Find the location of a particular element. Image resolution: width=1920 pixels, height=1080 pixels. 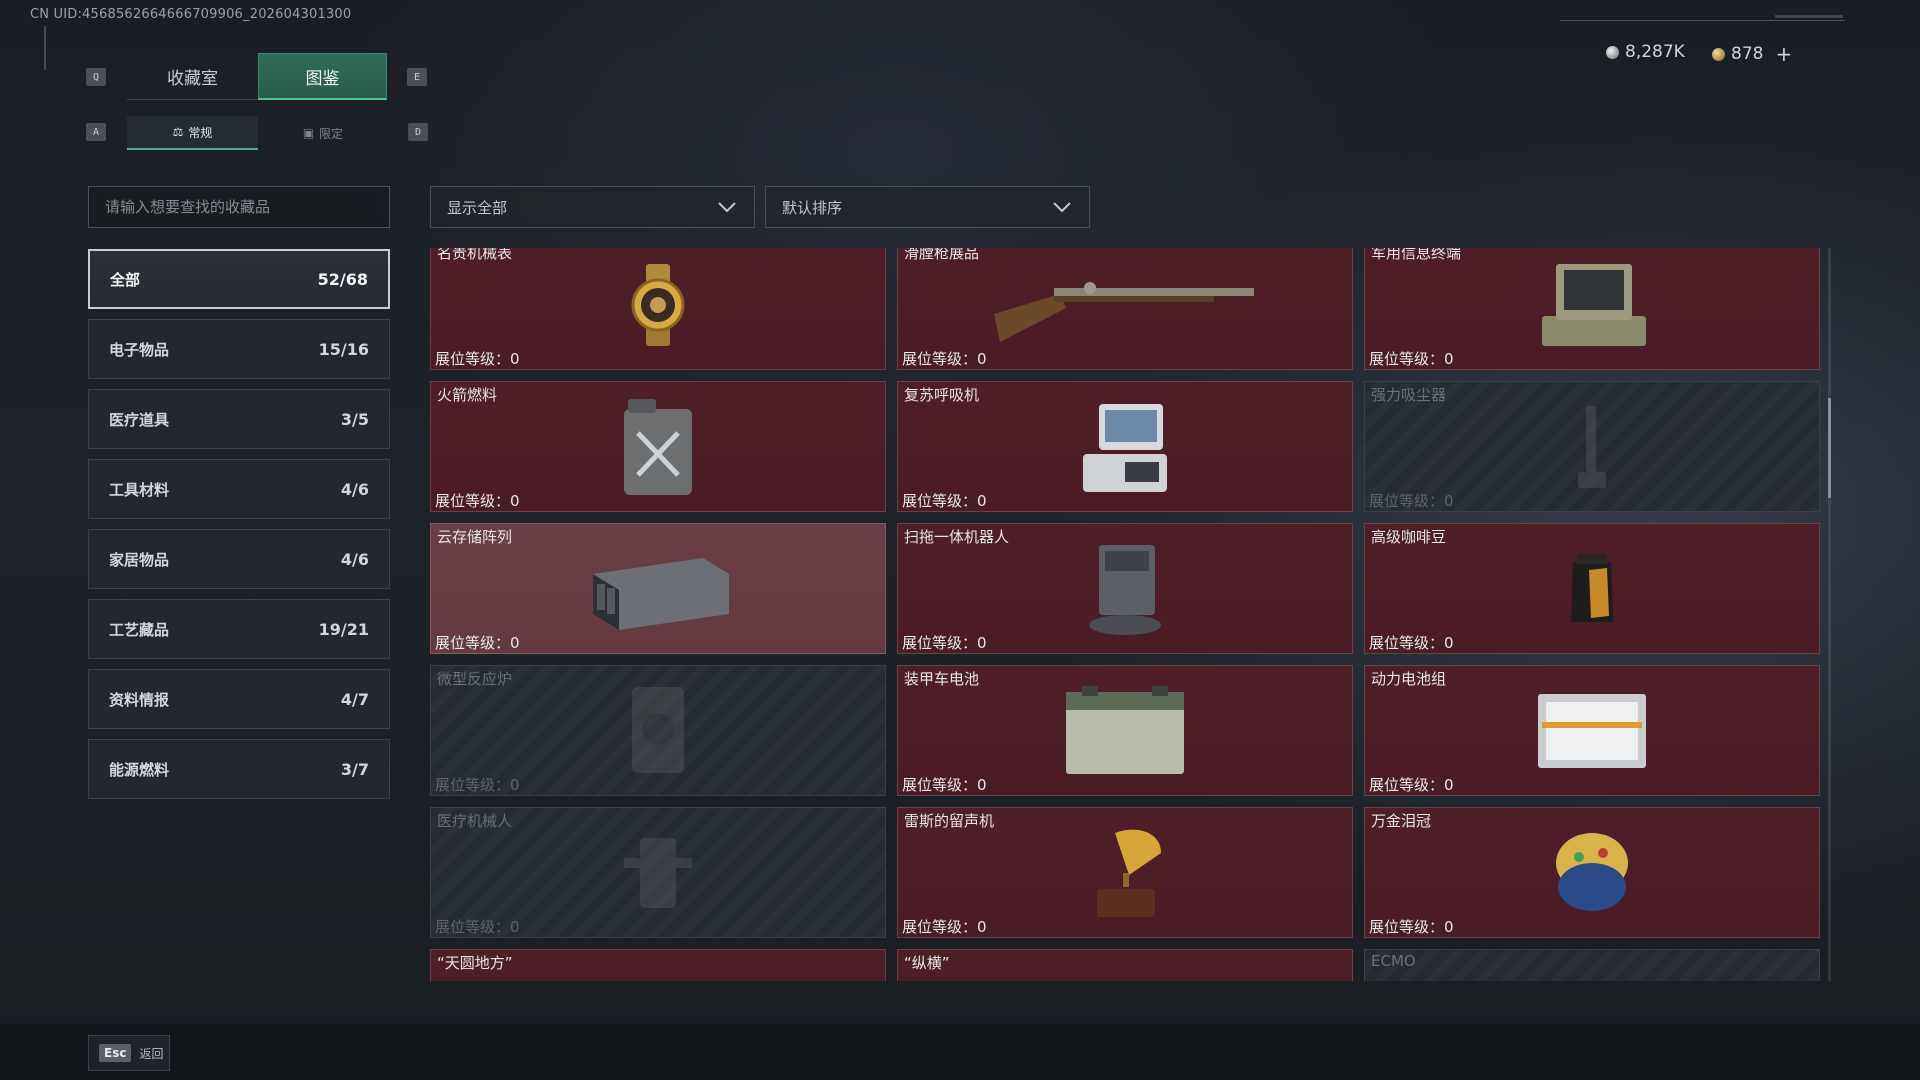

ventilator-icon is located at coordinates (1125, 447).